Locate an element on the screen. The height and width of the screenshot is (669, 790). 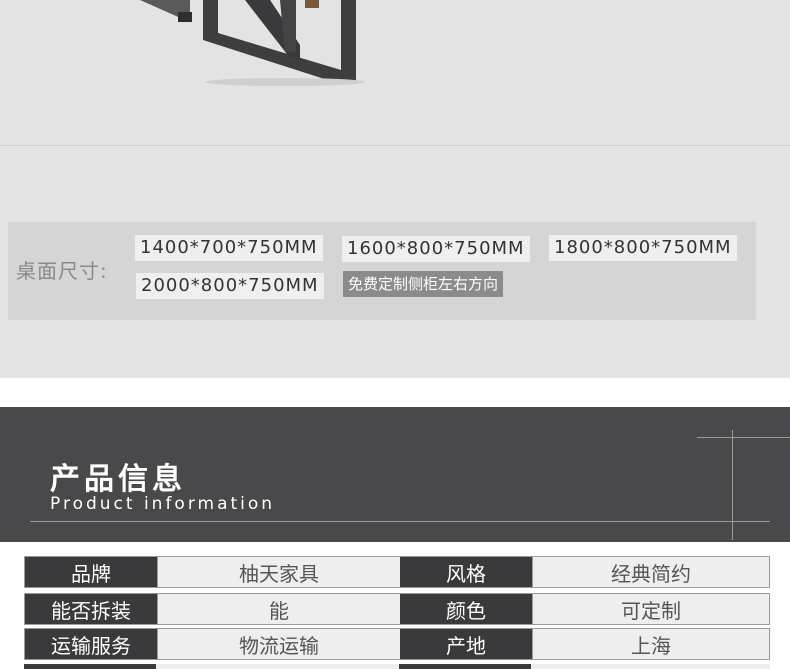
product-info-title: 产品信息 is located at coordinates (118, 479).